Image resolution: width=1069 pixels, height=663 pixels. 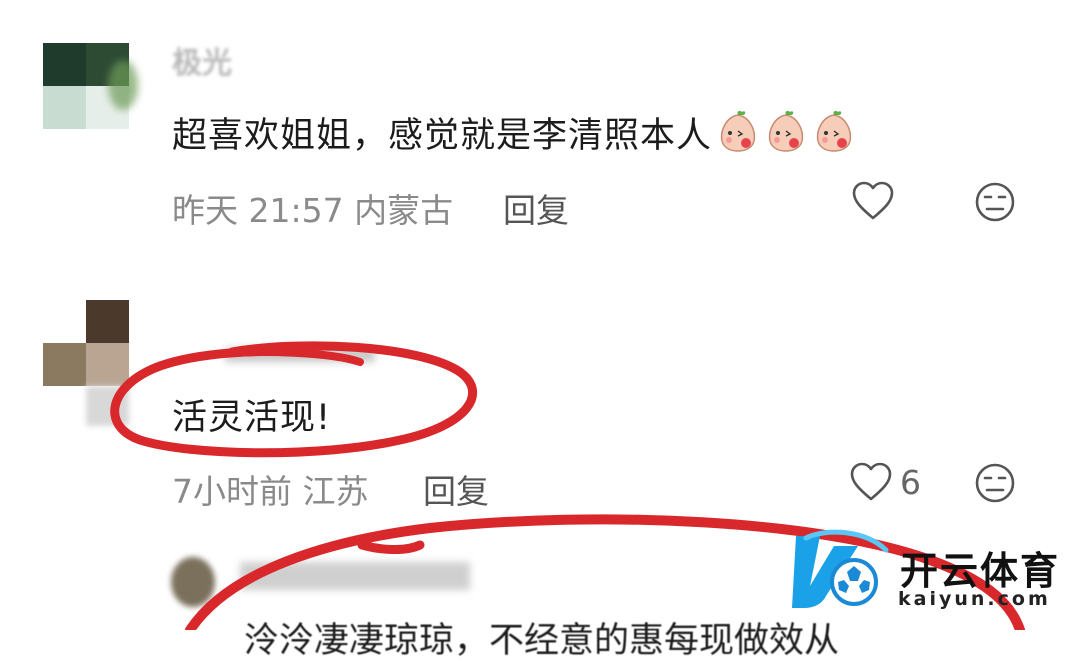 I want to click on watermark-url: kaiyun.com, so click(x=974, y=599).